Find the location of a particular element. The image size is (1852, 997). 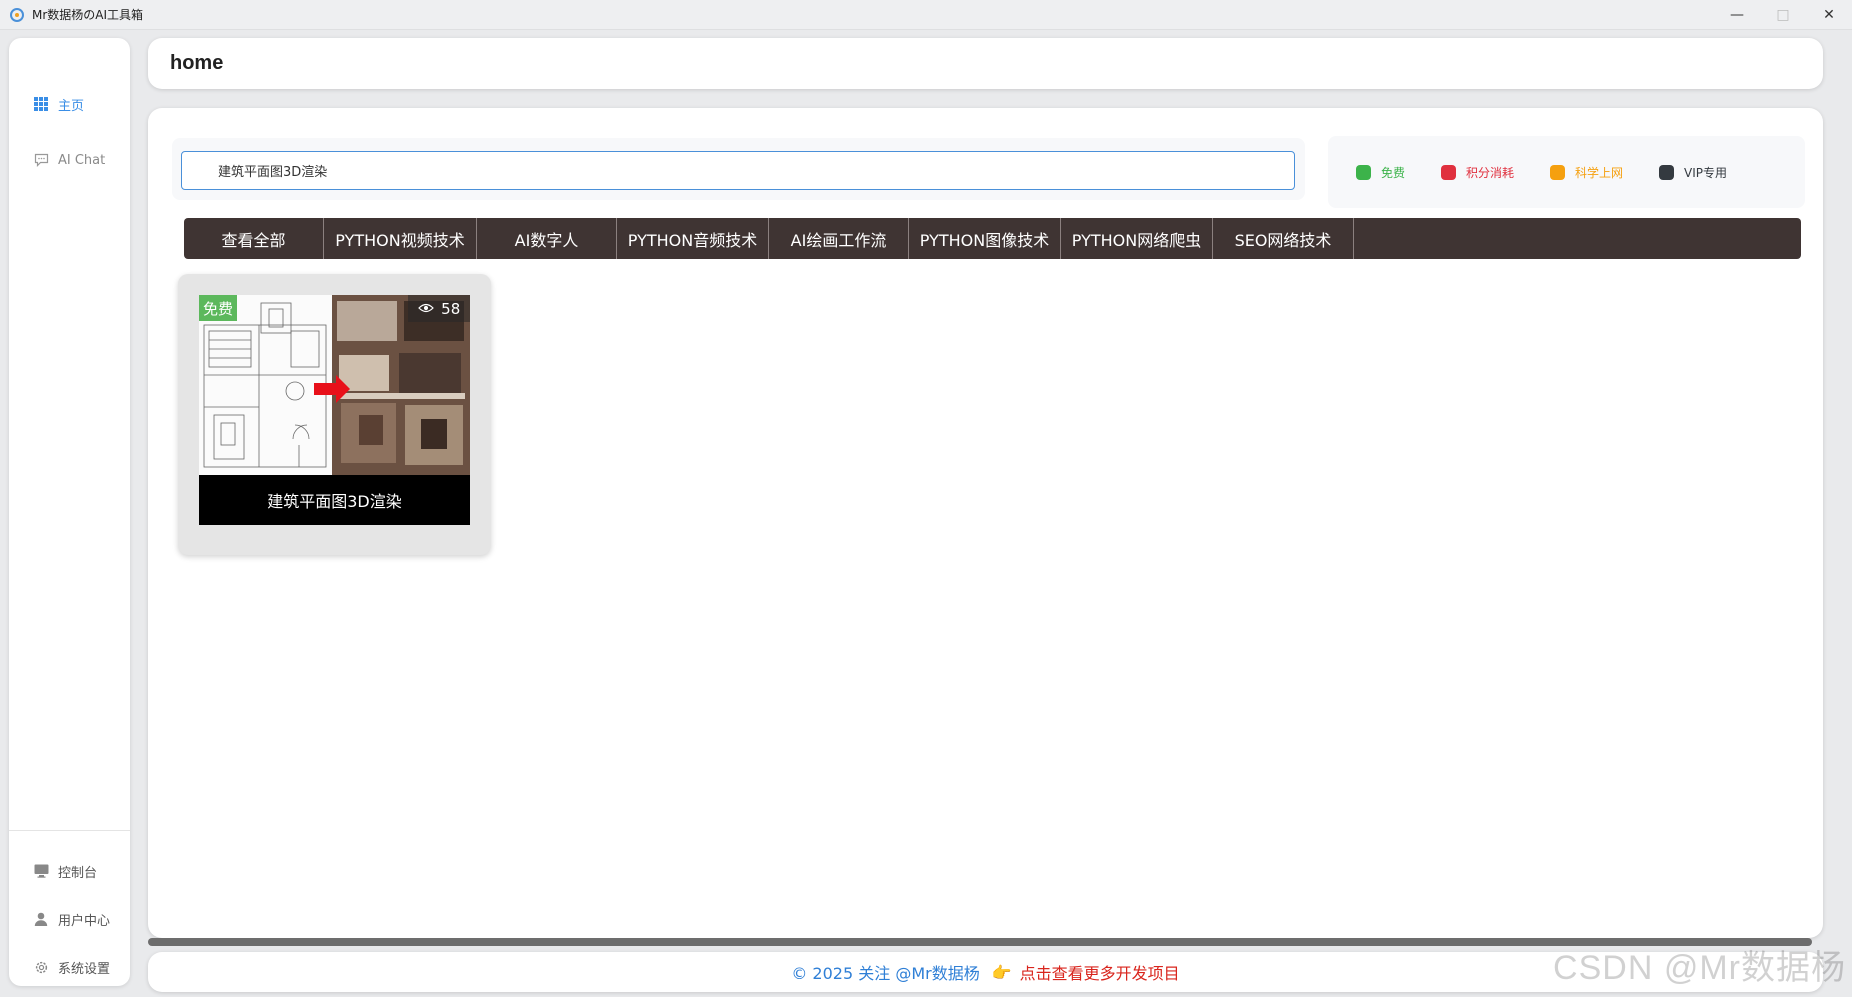

footer-copyright: © 2025 关注 @Mr数据杨 is located at coordinates (885, 972).